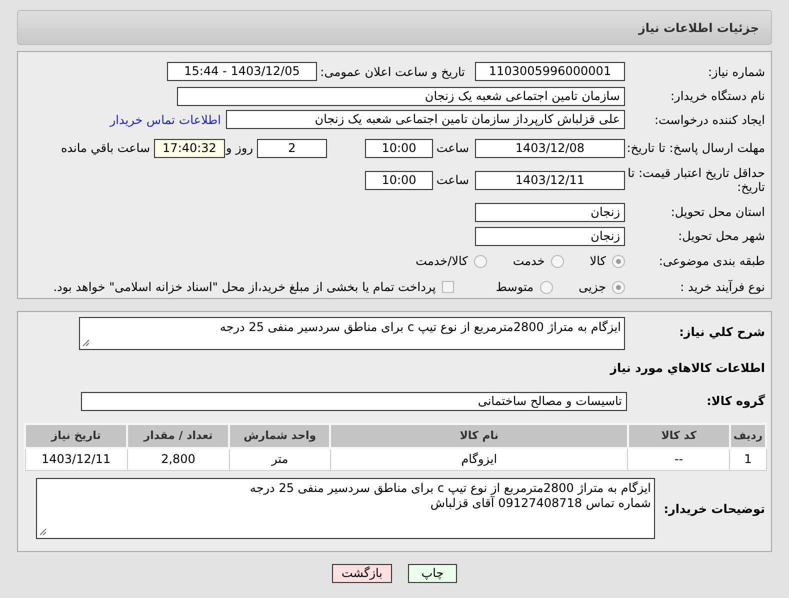  Describe the element at coordinates (279, 436) in the screenshot. I see `column-header: واحد شمارش` at that location.